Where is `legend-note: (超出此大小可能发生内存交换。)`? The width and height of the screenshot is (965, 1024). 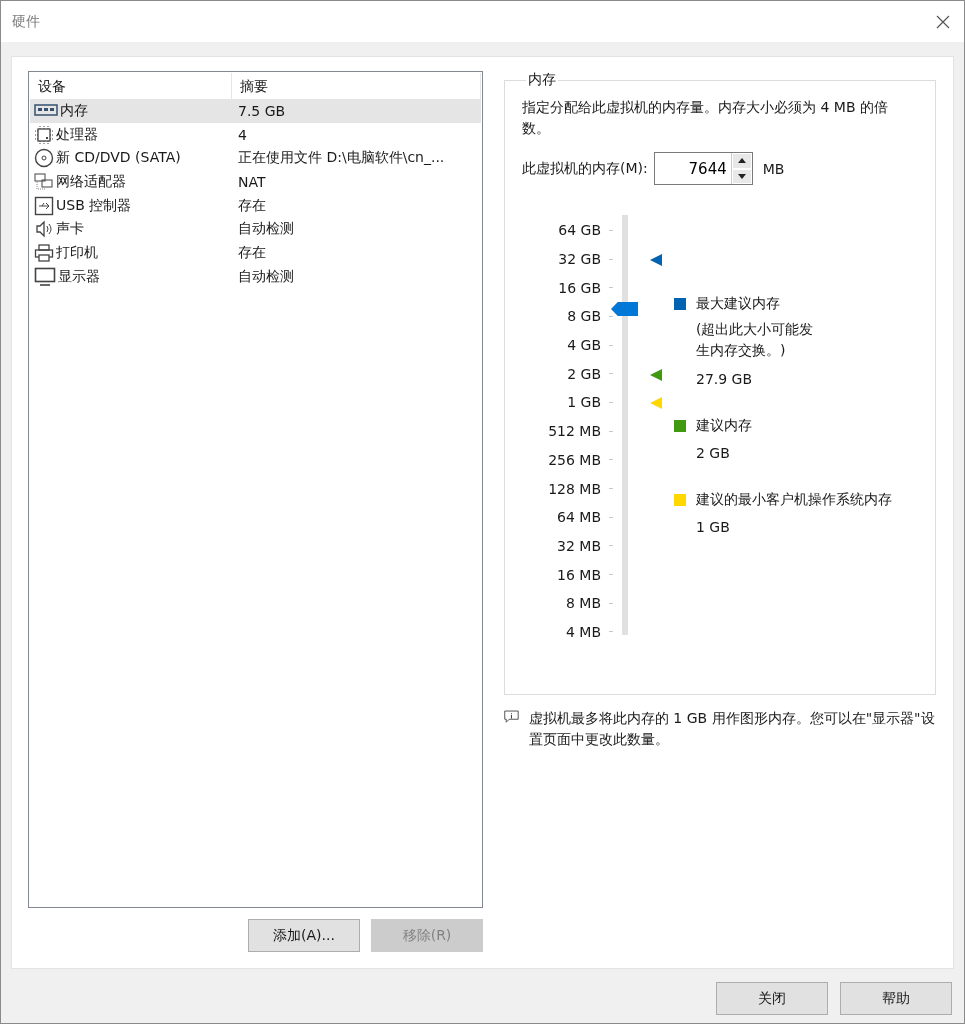 legend-note: (超出此大小可能发生内存交换。) is located at coordinates (755, 340).